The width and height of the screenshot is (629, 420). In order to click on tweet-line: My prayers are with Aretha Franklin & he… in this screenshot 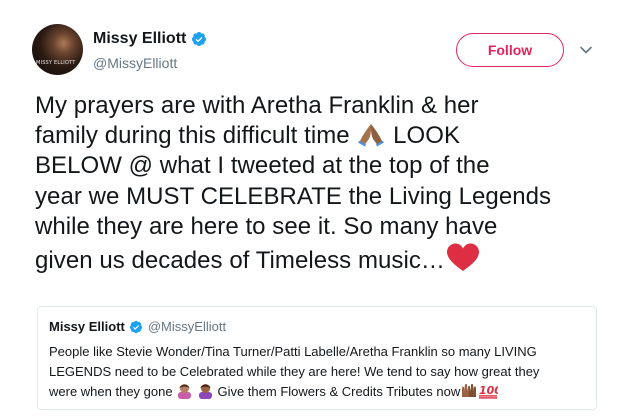, I will do `click(257, 105)`.